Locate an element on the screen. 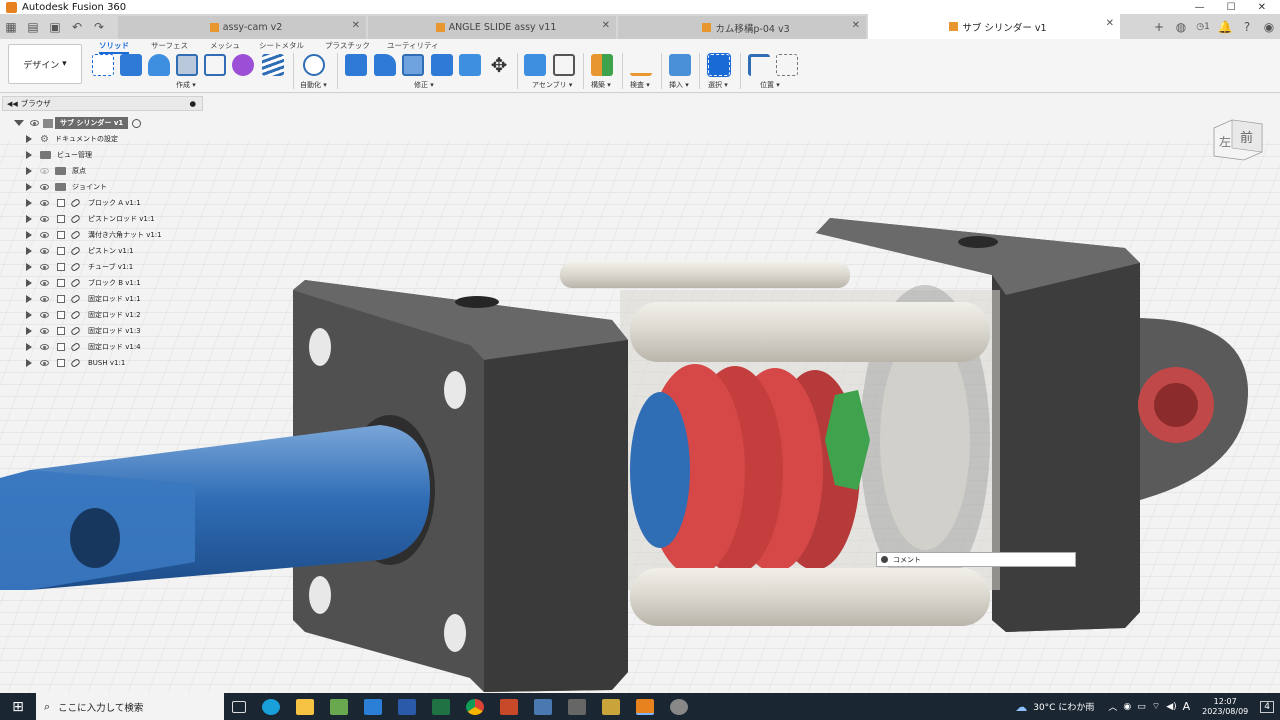  inspect-group-label: 検査 ▾ is located at coordinates (640, 85).